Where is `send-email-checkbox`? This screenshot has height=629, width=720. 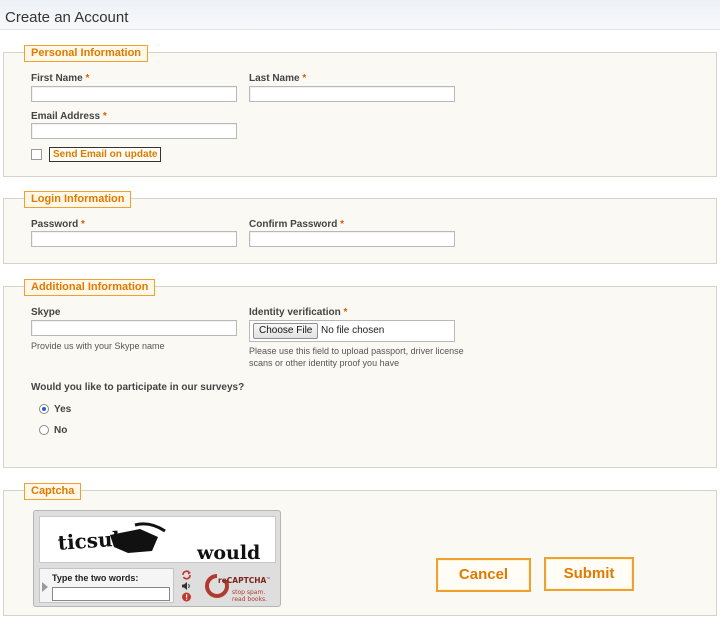 send-email-checkbox is located at coordinates (36, 154).